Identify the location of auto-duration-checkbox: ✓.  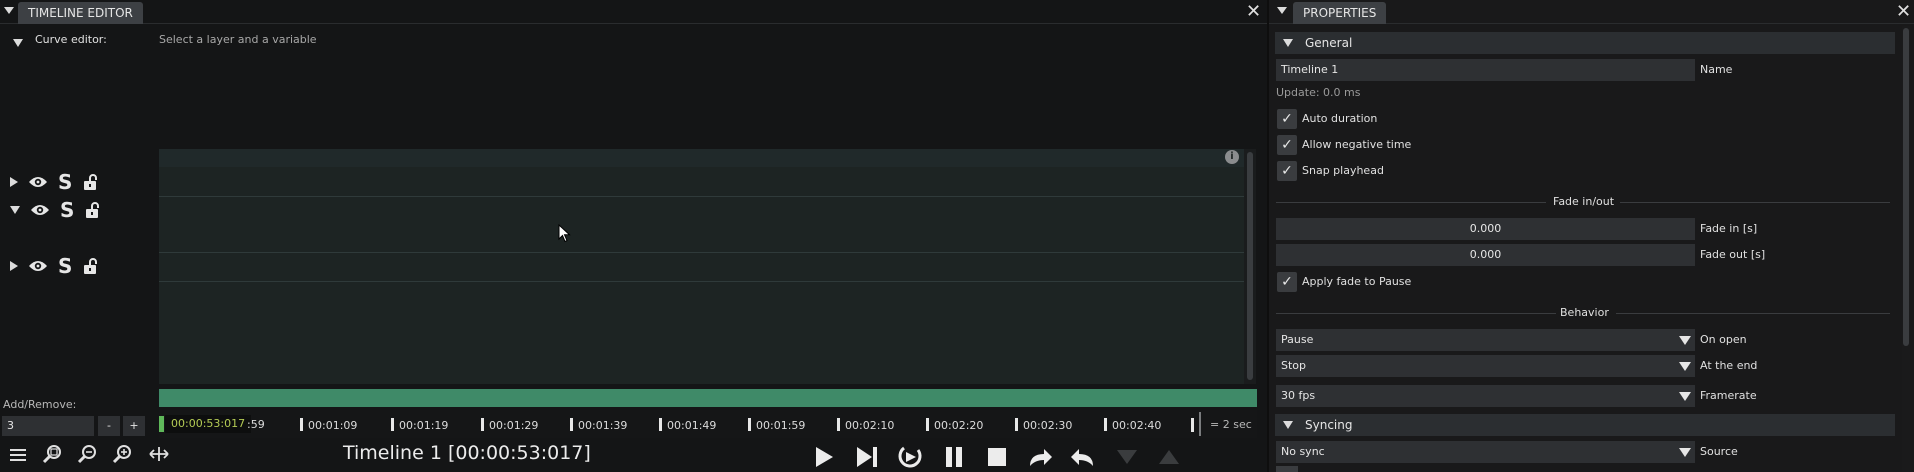
(1287, 119).